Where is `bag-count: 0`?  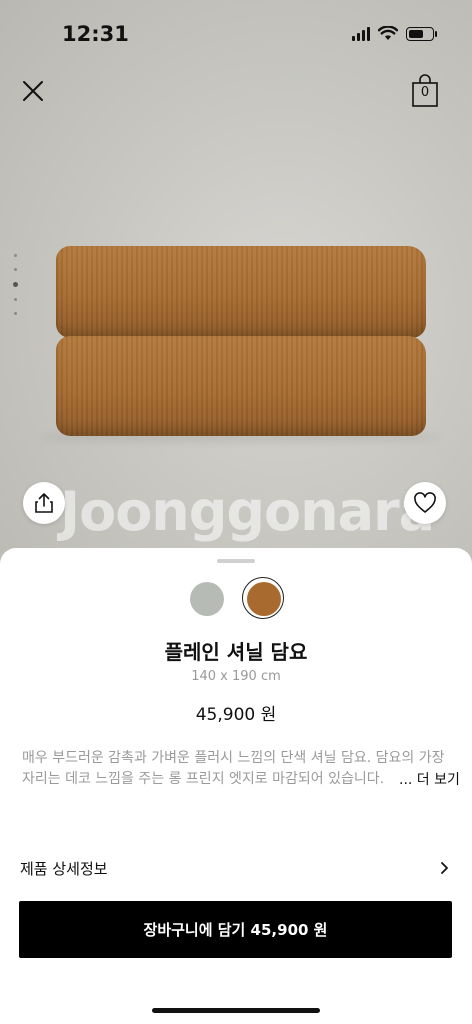
bag-count: 0 is located at coordinates (425, 92).